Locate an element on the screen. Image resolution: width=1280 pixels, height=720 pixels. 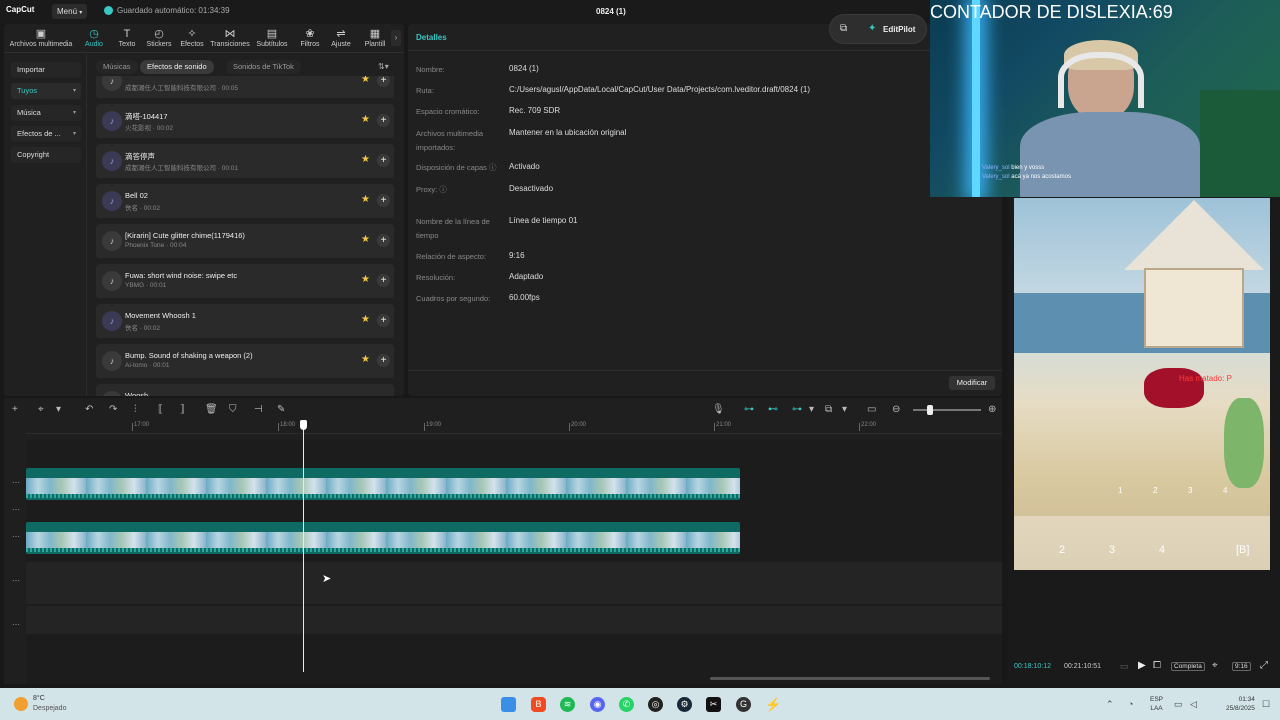
modify-button: Modificar is located at coordinates (972, 383).